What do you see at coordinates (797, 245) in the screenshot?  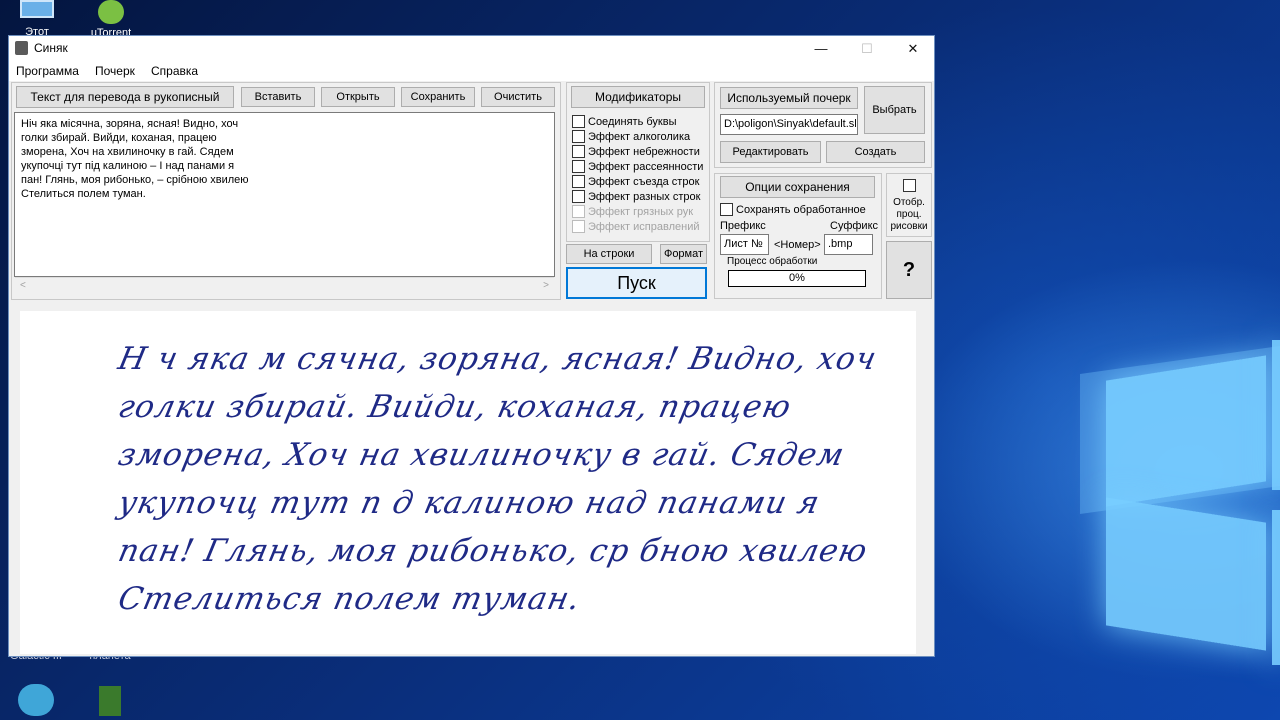 I see `number-label: <Номер>` at bounding box center [797, 245].